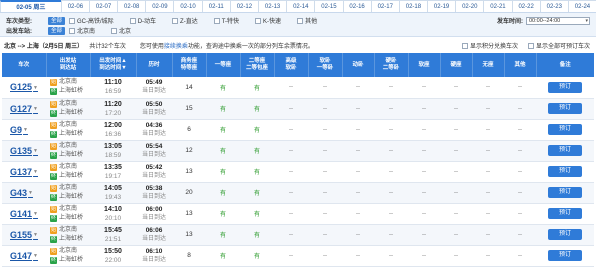  Describe the element at coordinates (18, 193) in the screenshot. I see `train-code-link: G43` at that location.